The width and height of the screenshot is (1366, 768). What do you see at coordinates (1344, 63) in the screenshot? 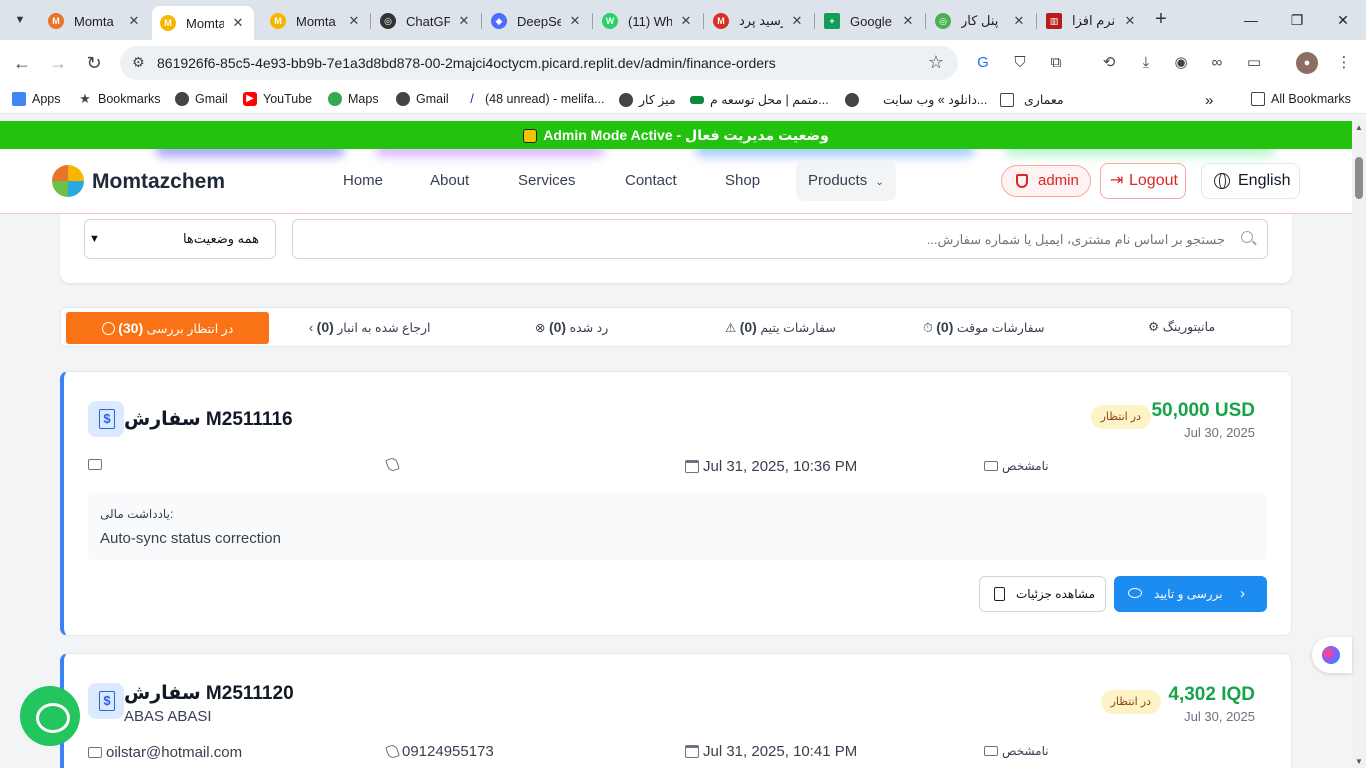
I see `more-menu-icon: ⋮` at bounding box center [1344, 63].